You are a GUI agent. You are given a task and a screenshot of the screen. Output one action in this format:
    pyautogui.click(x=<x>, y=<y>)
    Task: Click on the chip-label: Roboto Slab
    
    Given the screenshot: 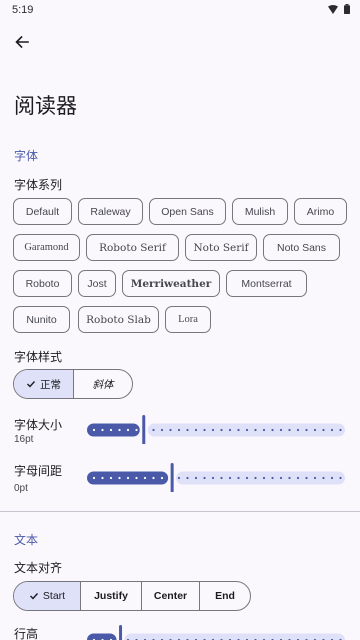 What is the action you would take?
    pyautogui.click(x=118, y=319)
    